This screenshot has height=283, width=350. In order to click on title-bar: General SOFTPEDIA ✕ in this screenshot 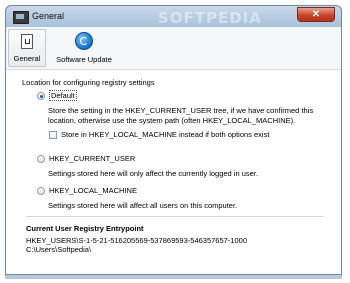, I will do `click(173, 16)`.